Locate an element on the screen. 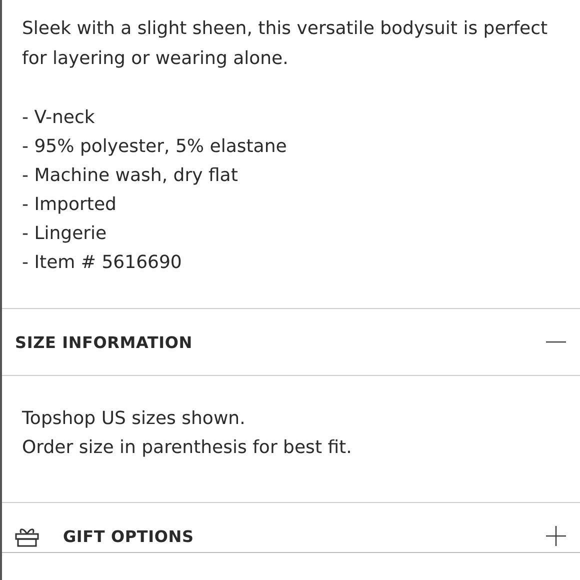 This screenshot has height=580, width=580. feature-item: - Machine wash, dry flat is located at coordinates (130, 176).